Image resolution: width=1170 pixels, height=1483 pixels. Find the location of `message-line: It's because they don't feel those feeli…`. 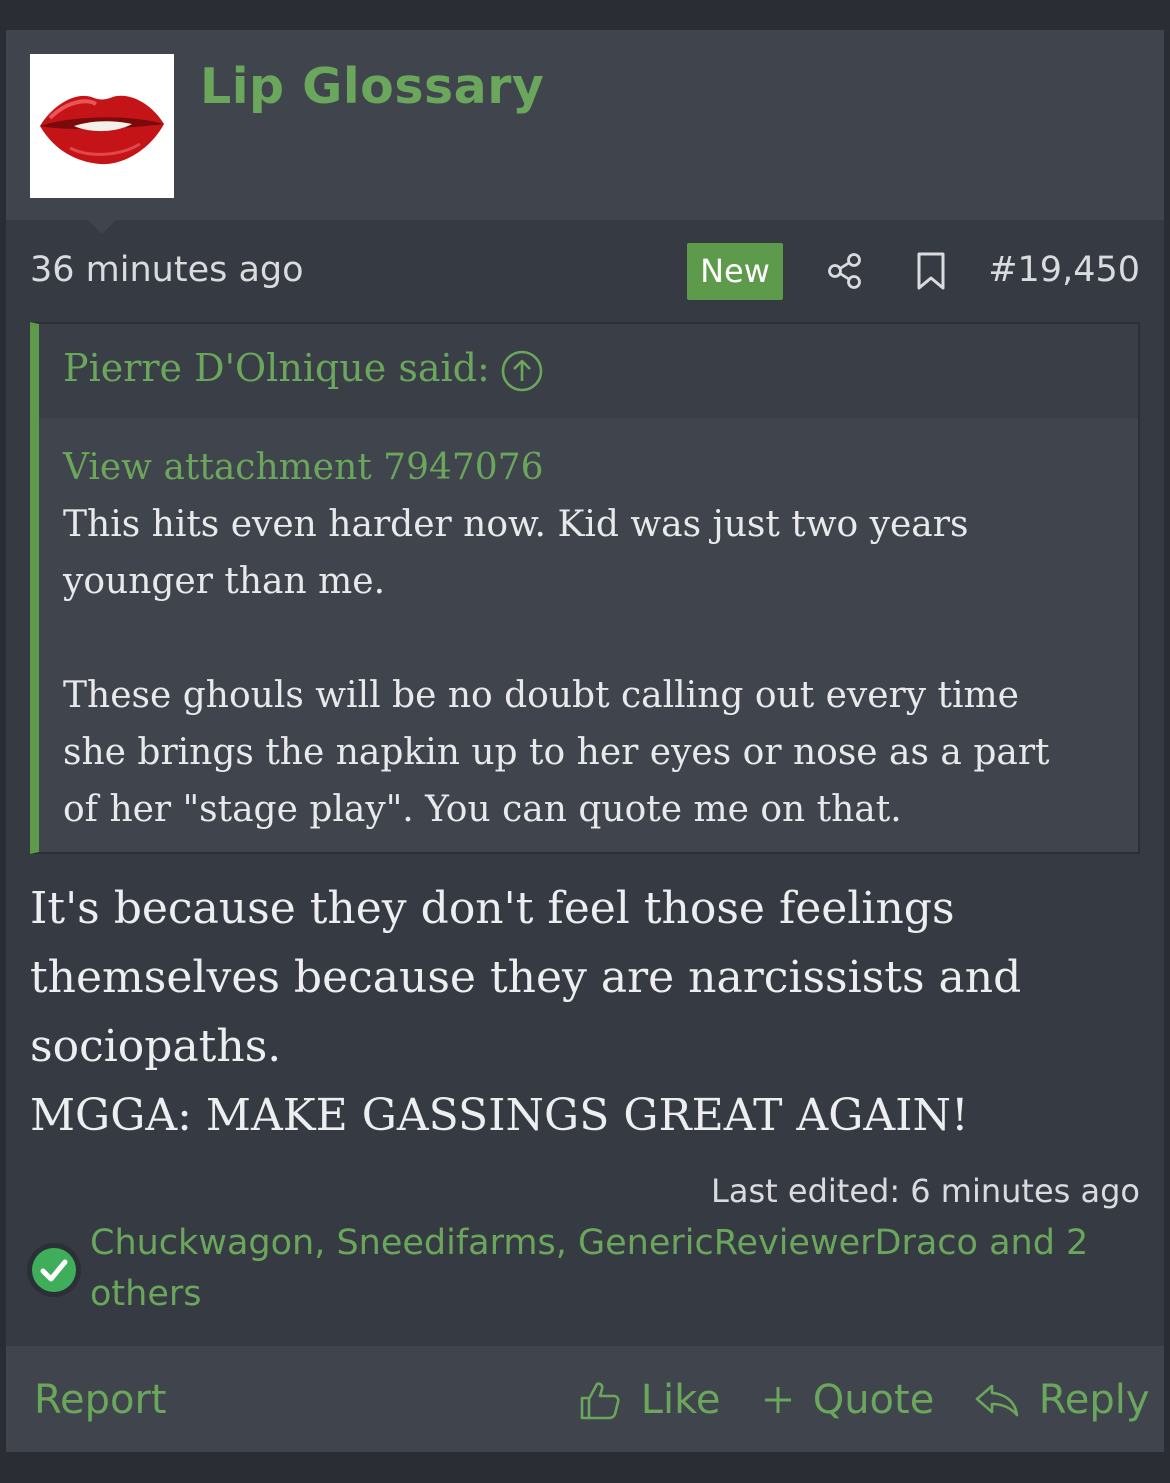

message-line: It's because they don't feel those feeli… is located at coordinates (492, 908).